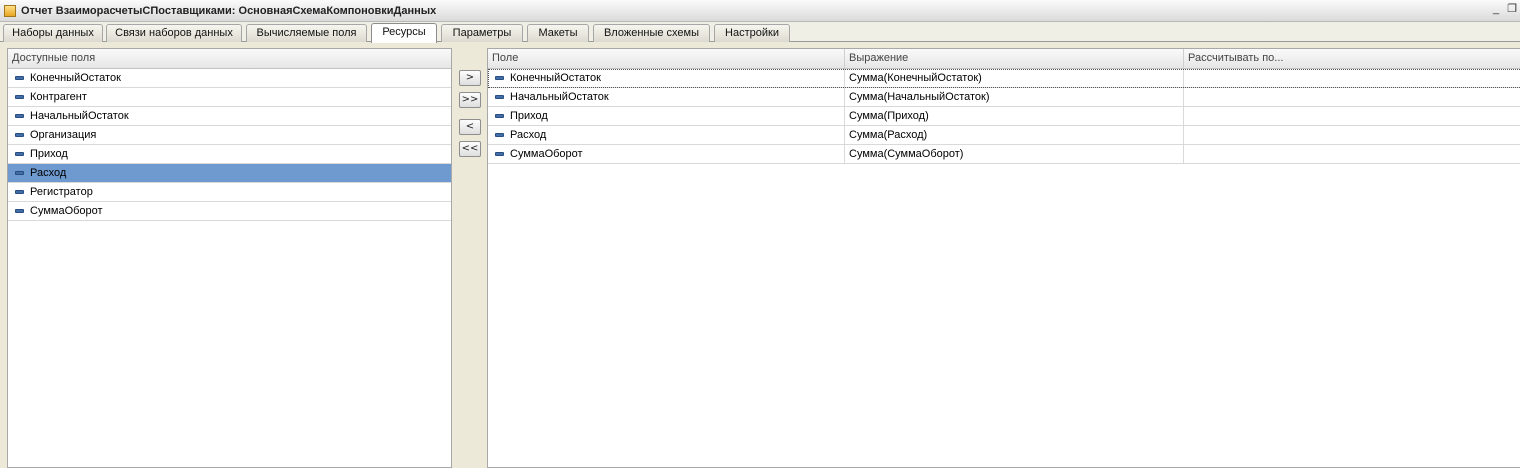 This screenshot has width=1520, height=468. I want to click on tab-data-sets: Наборы данных, so click(53, 33).